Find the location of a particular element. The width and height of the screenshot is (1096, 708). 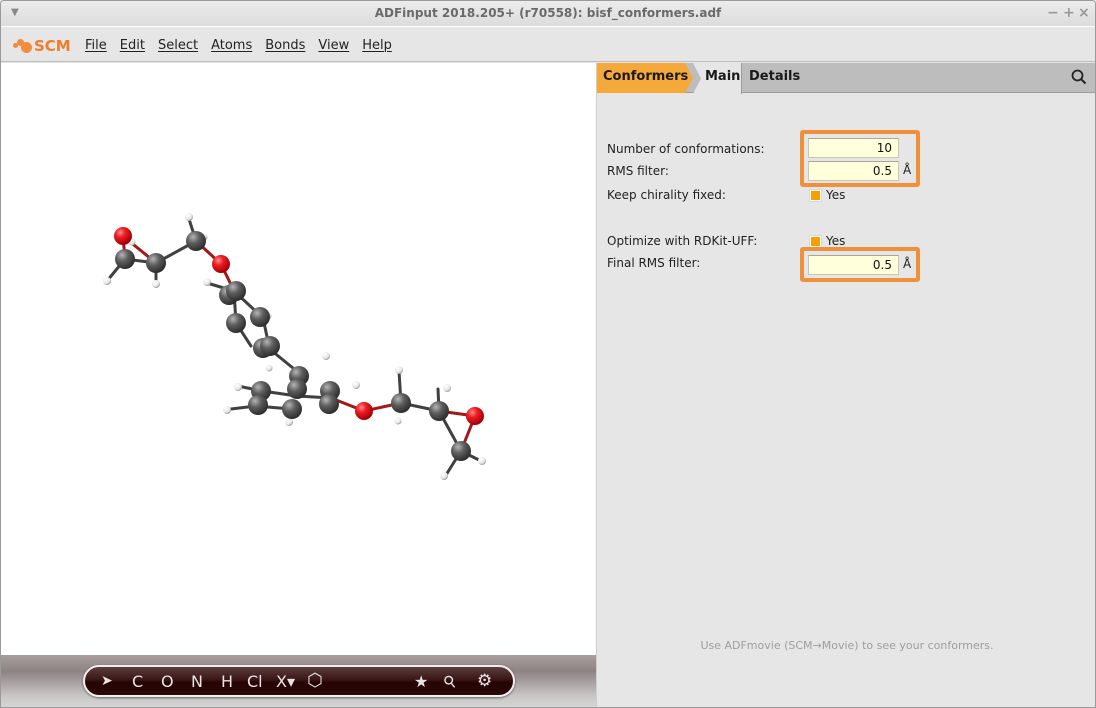

menu-help: Help is located at coordinates (377, 45).